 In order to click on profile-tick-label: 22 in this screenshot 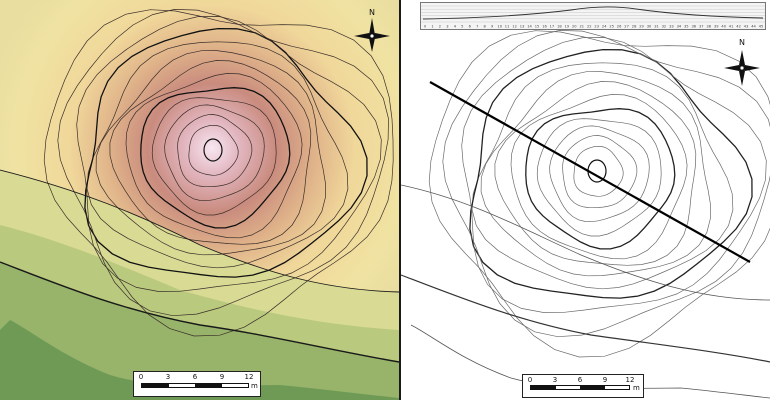, I will do `click(589, 27)`.